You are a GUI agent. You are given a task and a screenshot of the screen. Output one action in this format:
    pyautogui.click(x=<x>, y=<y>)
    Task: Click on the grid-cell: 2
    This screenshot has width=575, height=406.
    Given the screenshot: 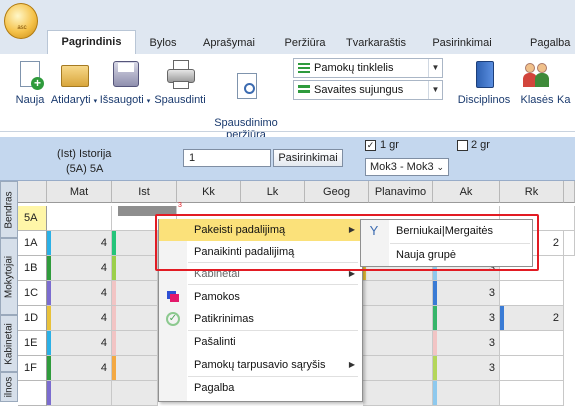 What is the action you would take?
    pyautogui.click(x=532, y=318)
    